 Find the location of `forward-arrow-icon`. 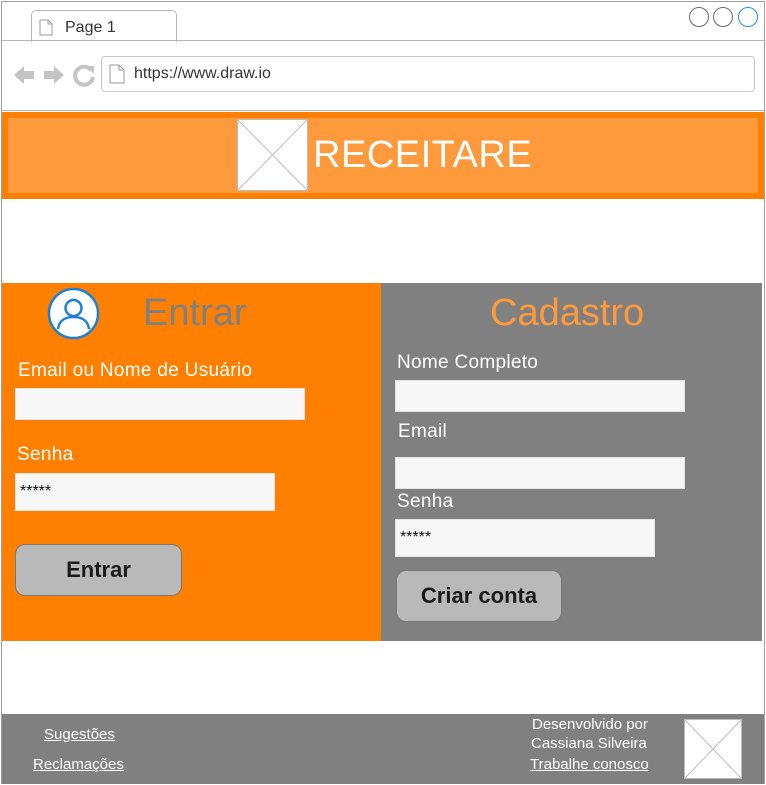

forward-arrow-icon is located at coordinates (54, 75).